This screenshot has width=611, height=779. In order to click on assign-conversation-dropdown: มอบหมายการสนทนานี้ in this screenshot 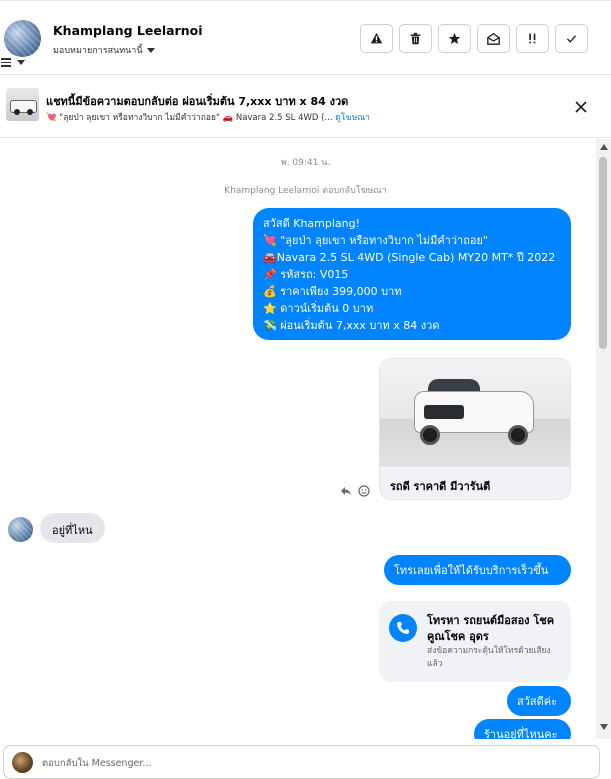, I will do `click(104, 50)`.